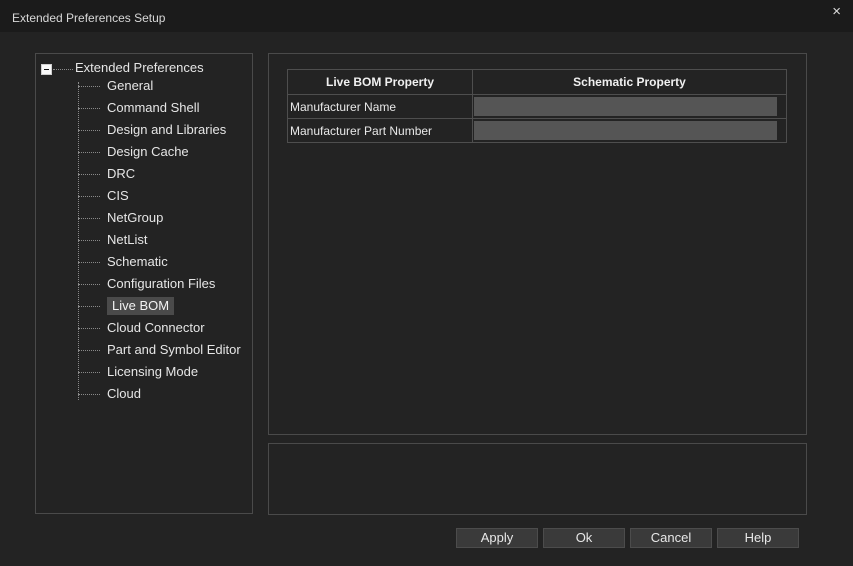  What do you see at coordinates (426, 16) in the screenshot?
I see `title-bar: Extended Preferences Setup ×` at bounding box center [426, 16].